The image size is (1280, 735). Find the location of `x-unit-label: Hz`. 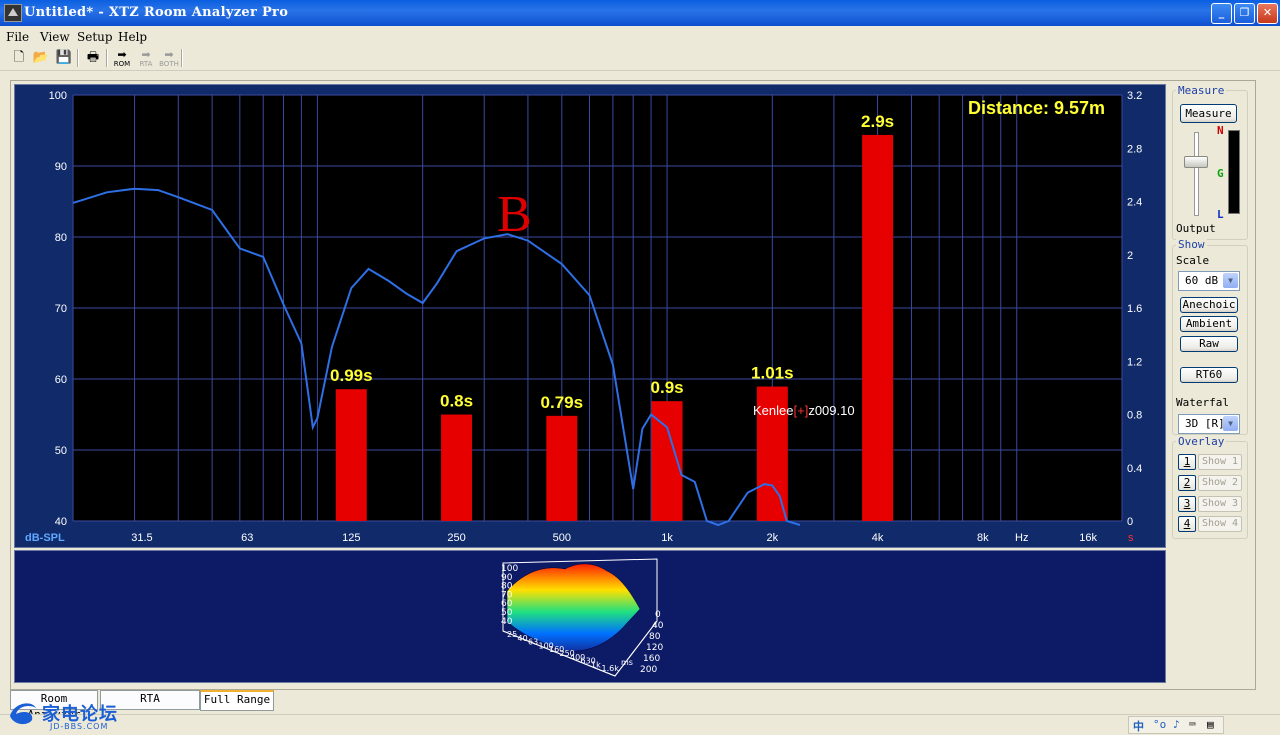

x-unit-label: Hz is located at coordinates (1021, 538).